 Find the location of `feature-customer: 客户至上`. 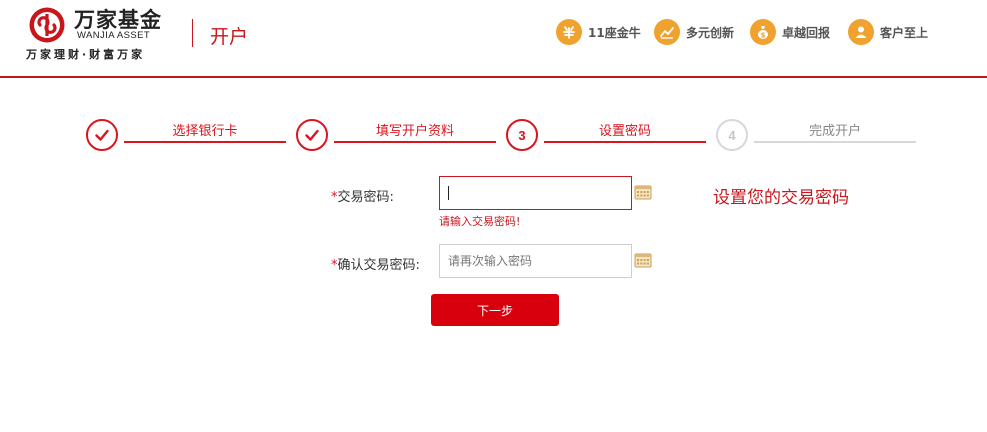

feature-customer: 客户至上 is located at coordinates (888, 32).